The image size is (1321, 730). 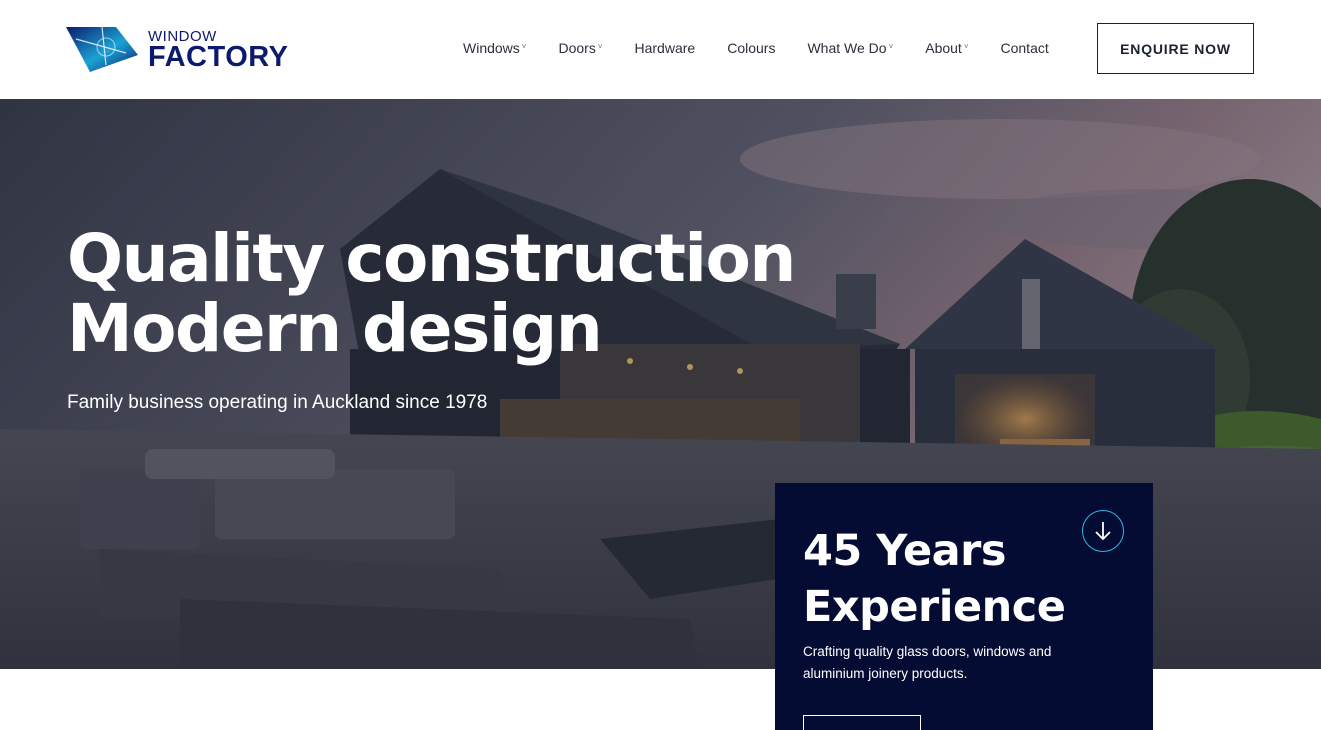 I want to click on nav-item-label: Colours, so click(x=751, y=48).